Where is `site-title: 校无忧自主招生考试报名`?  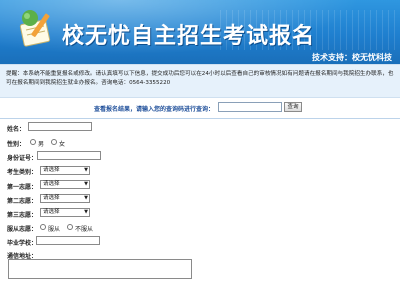
site-title: 校无忧自主招生考试报名 is located at coordinates (189, 36).